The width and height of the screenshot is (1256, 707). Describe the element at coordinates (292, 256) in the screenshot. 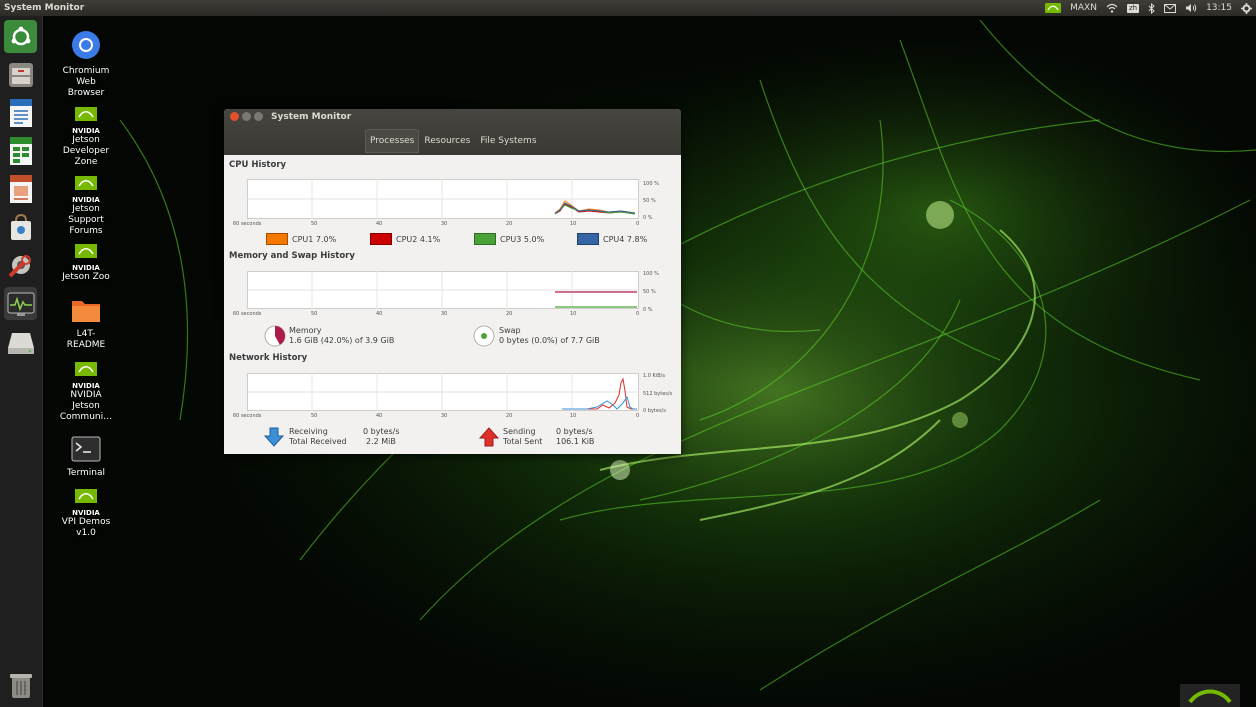

I see `memory-history-title: Memory and Swap History` at that location.